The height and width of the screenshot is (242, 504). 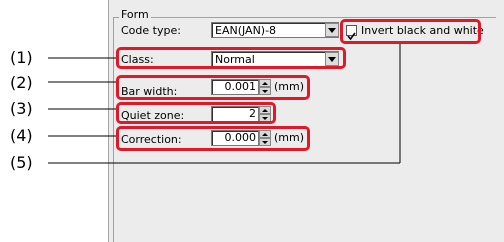 I want to click on callout-3: (3), so click(x=21, y=108).